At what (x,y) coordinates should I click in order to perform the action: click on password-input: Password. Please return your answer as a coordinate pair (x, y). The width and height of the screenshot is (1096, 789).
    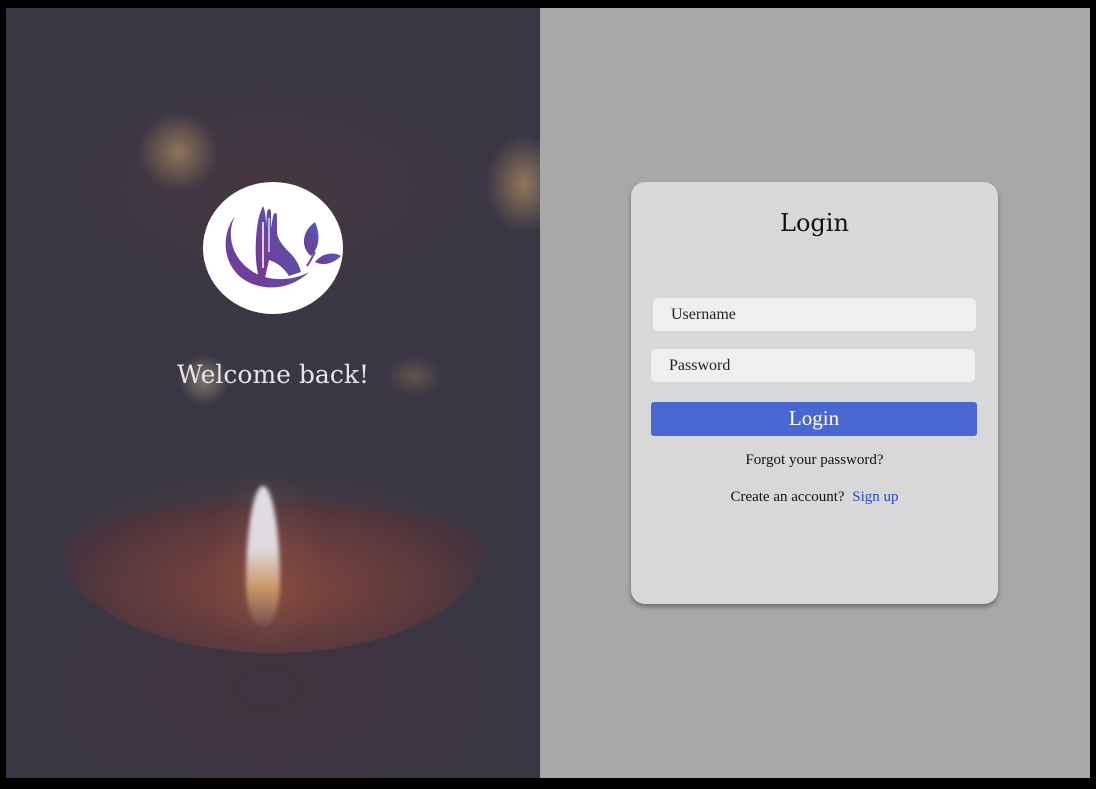
    Looking at the image, I should click on (813, 365).